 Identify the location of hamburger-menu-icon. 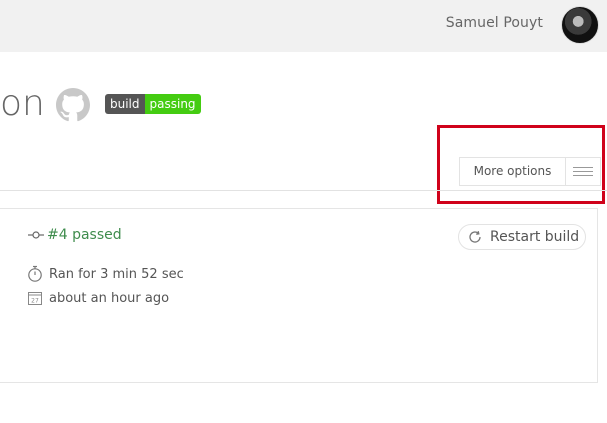
(583, 172).